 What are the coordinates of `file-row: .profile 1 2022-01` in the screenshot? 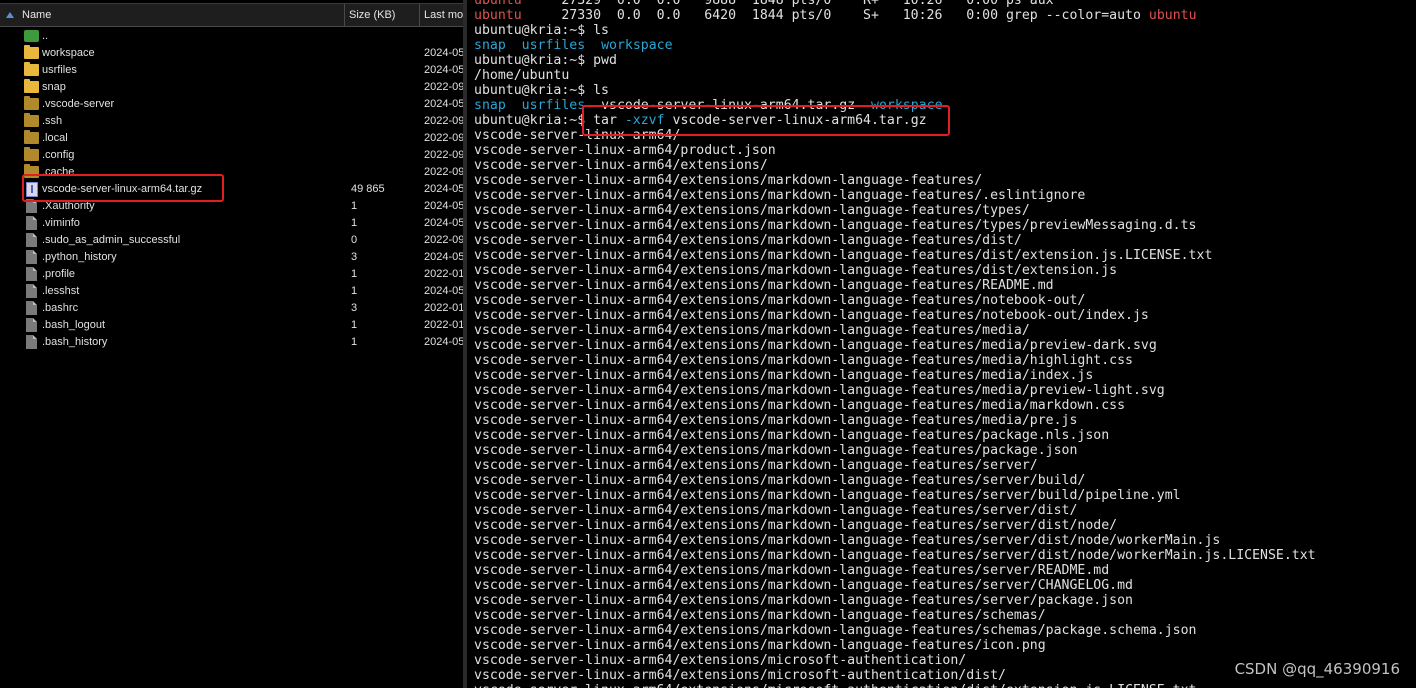 It's located at (231, 274).